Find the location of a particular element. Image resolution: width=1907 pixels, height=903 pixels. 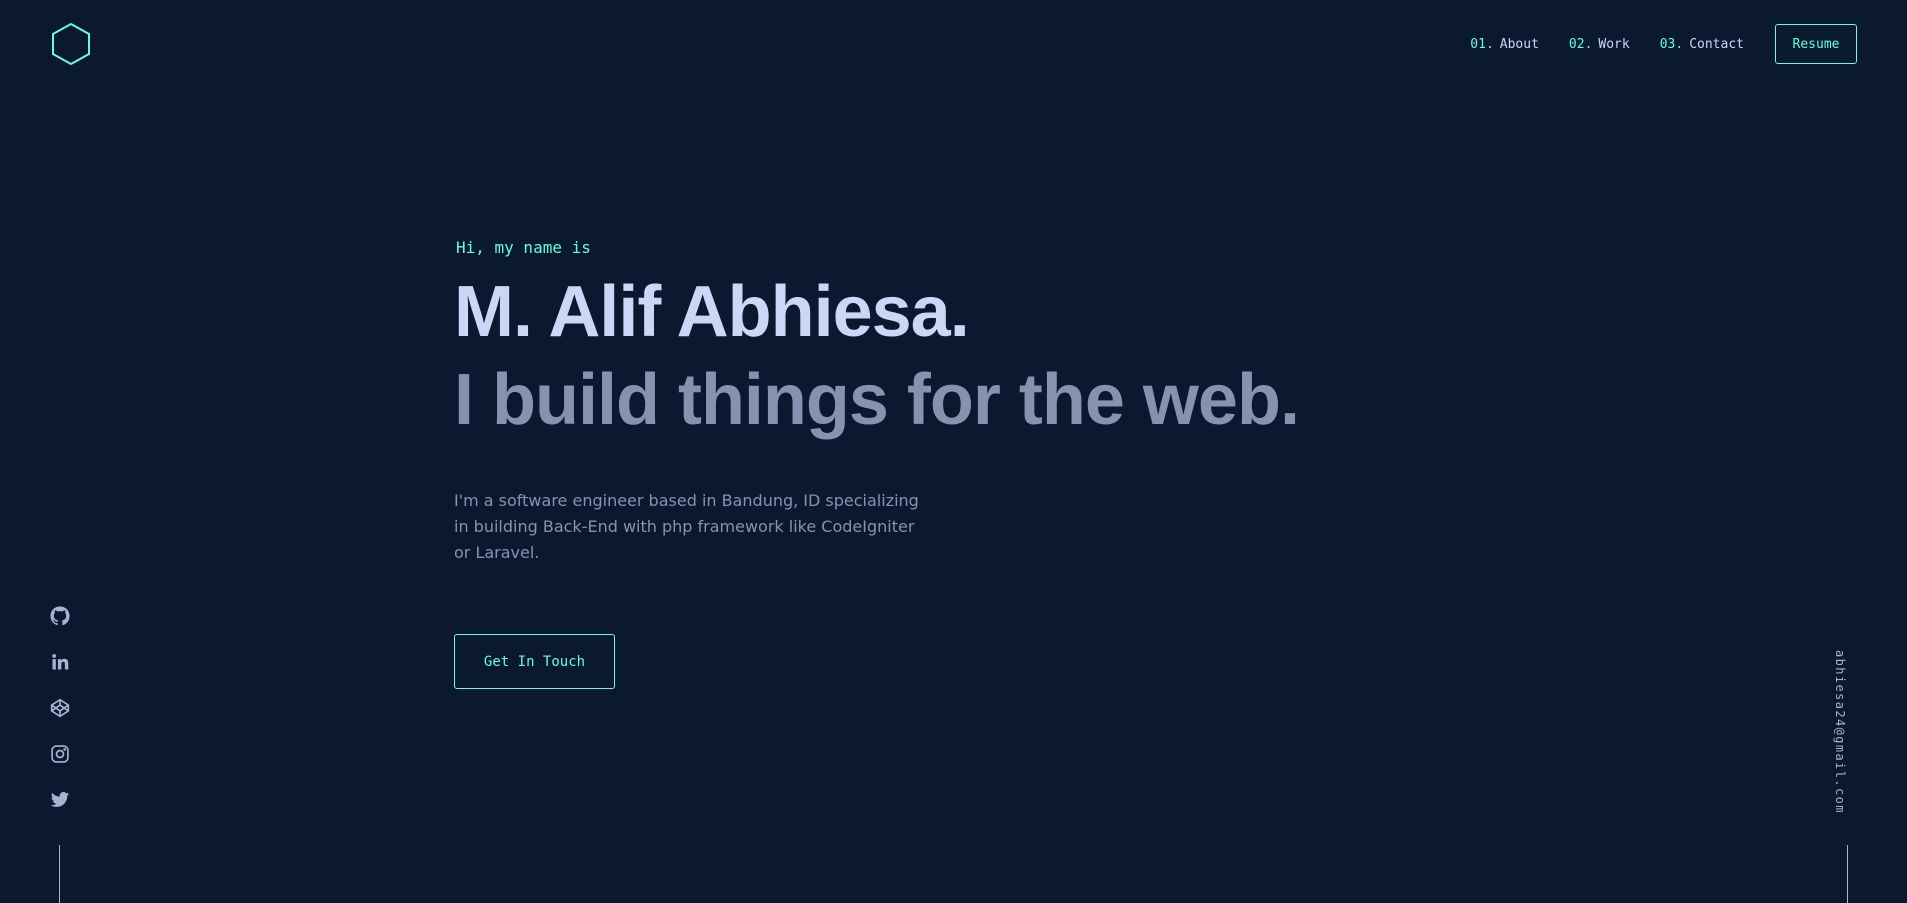

hero-intro: Hi, my name is is located at coordinates (523, 247).